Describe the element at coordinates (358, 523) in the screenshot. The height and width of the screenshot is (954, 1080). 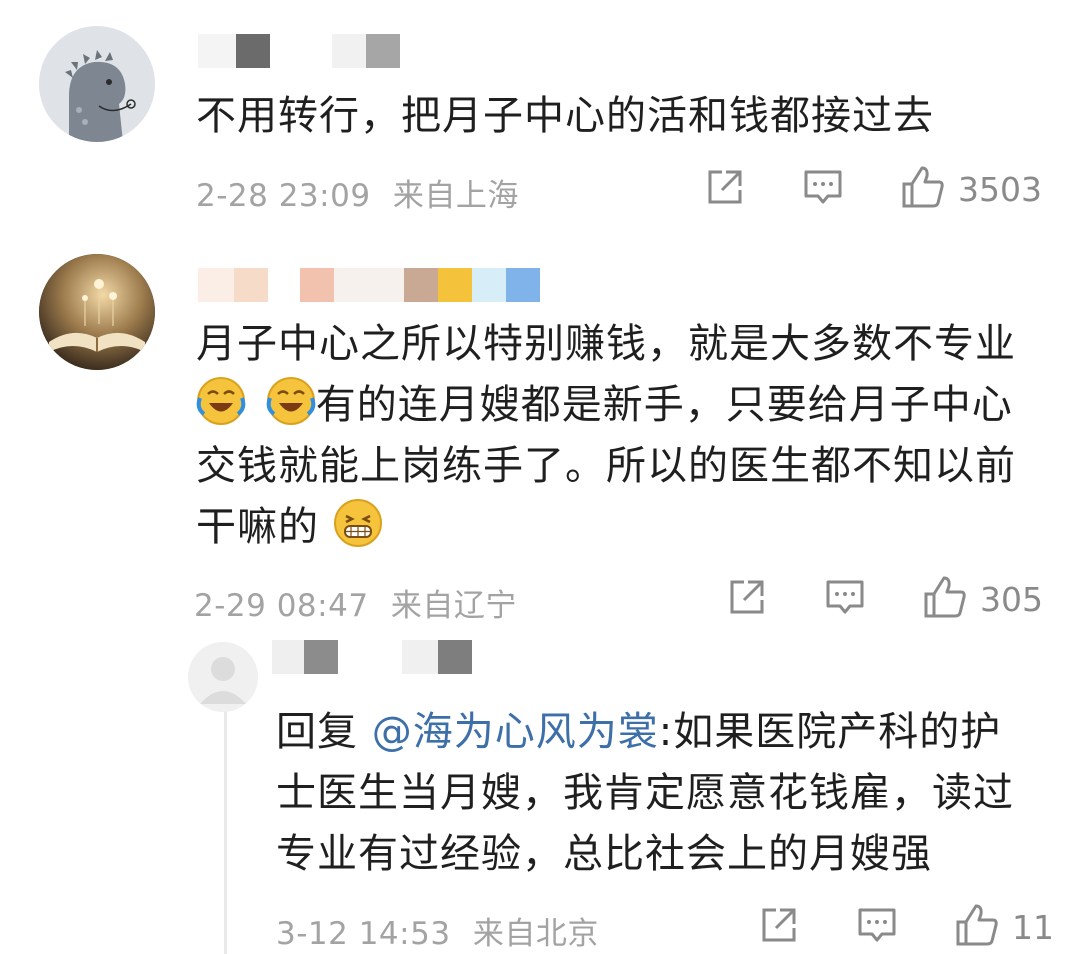
I see `grin-emoji-icon` at that location.